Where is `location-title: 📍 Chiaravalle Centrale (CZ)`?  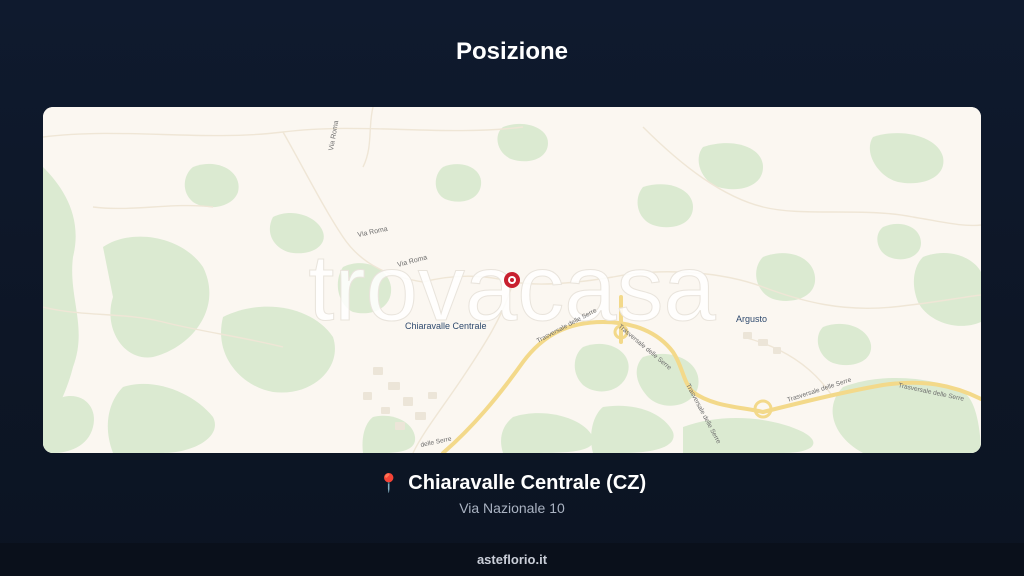
location-title: 📍 Chiaravalle Centrale (CZ) is located at coordinates (512, 483).